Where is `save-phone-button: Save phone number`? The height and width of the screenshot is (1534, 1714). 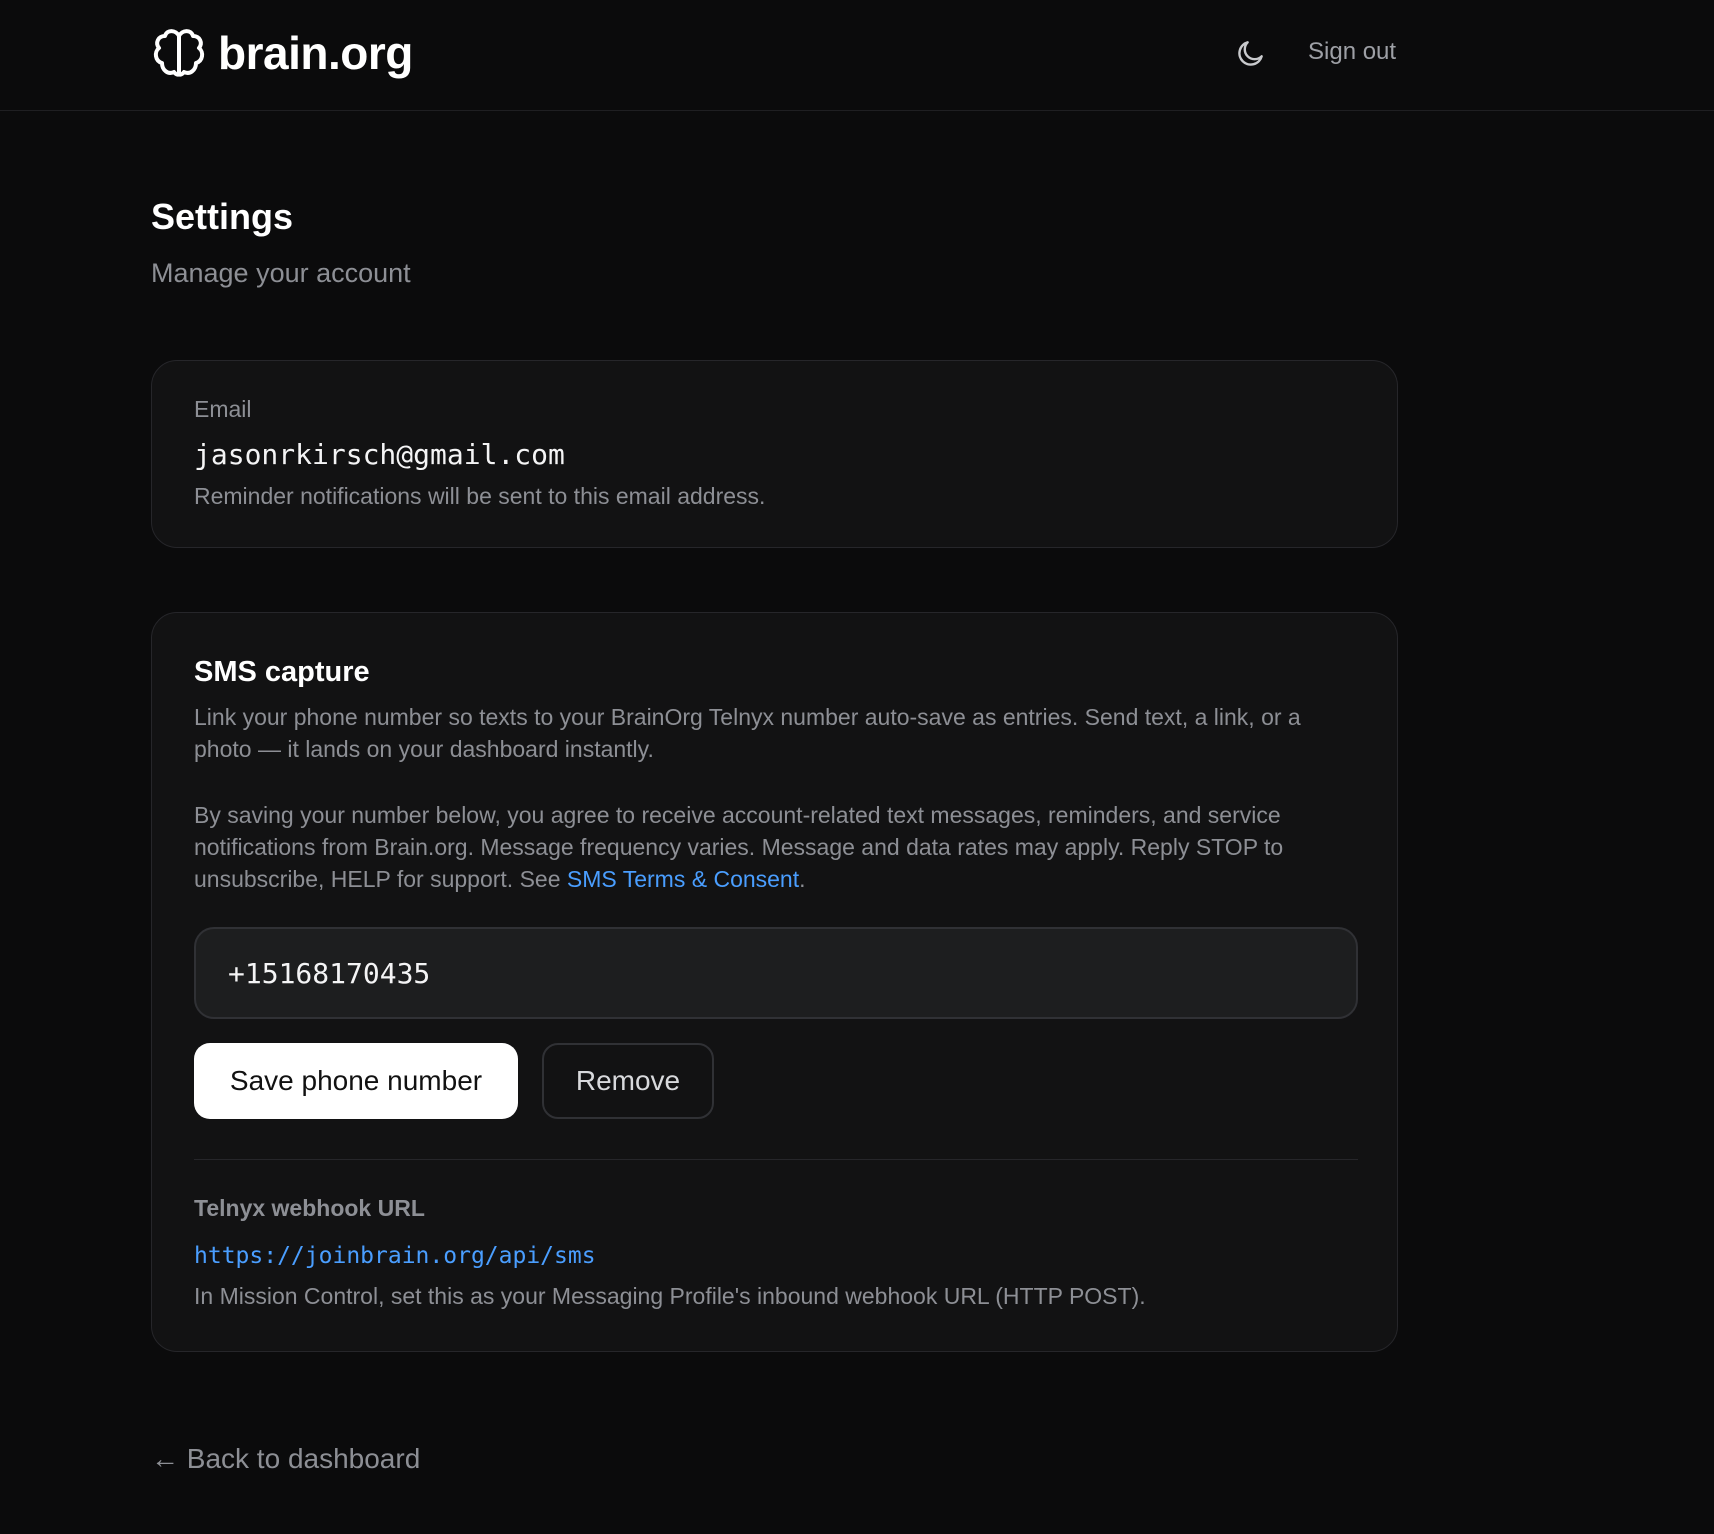 save-phone-button: Save phone number is located at coordinates (356, 1081).